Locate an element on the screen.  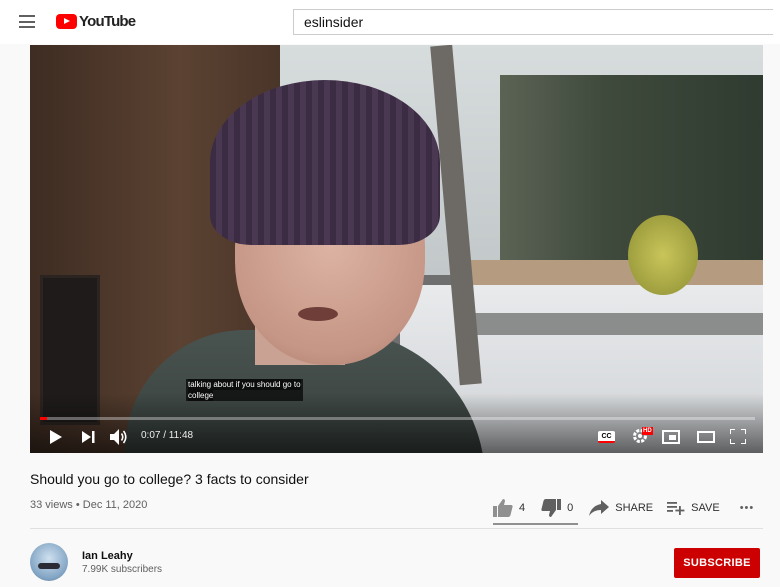
more-actions-icon: ••• is located at coordinates (747, 508).